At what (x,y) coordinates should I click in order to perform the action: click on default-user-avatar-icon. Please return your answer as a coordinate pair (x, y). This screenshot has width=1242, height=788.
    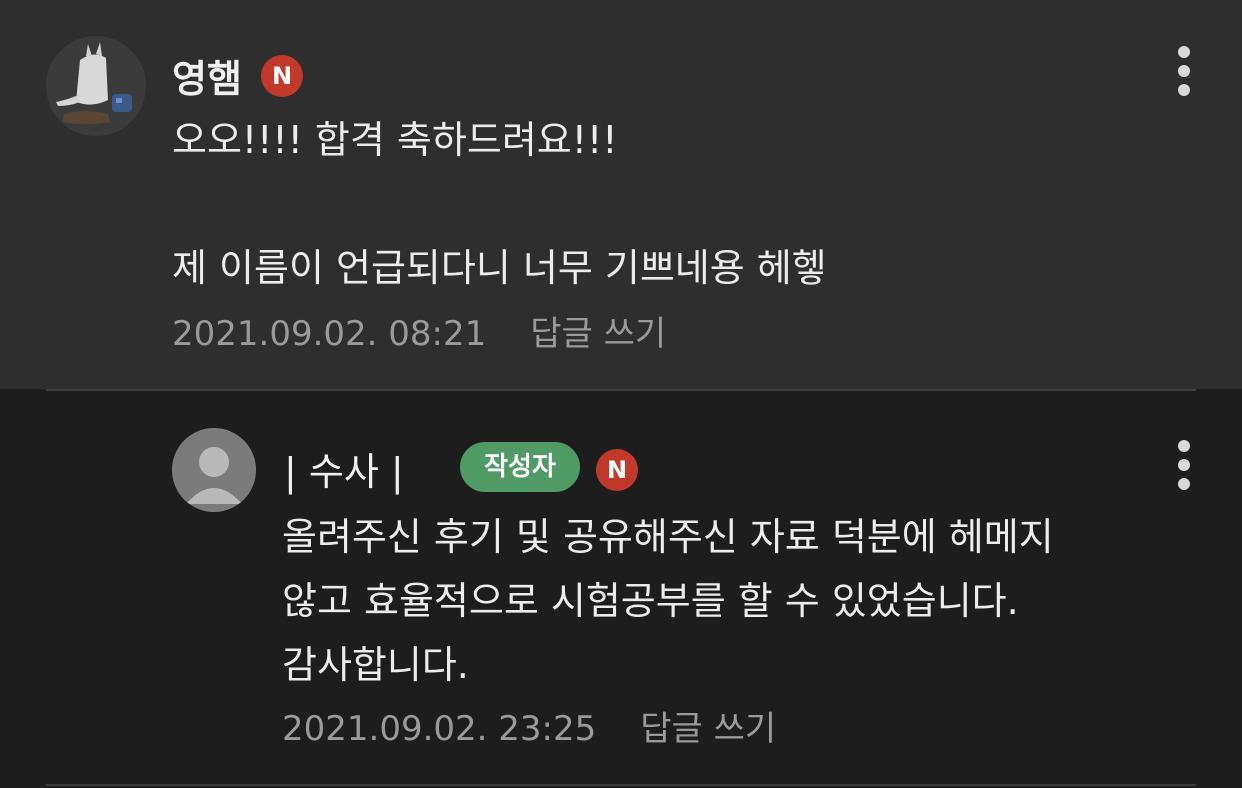
    Looking at the image, I should click on (214, 470).